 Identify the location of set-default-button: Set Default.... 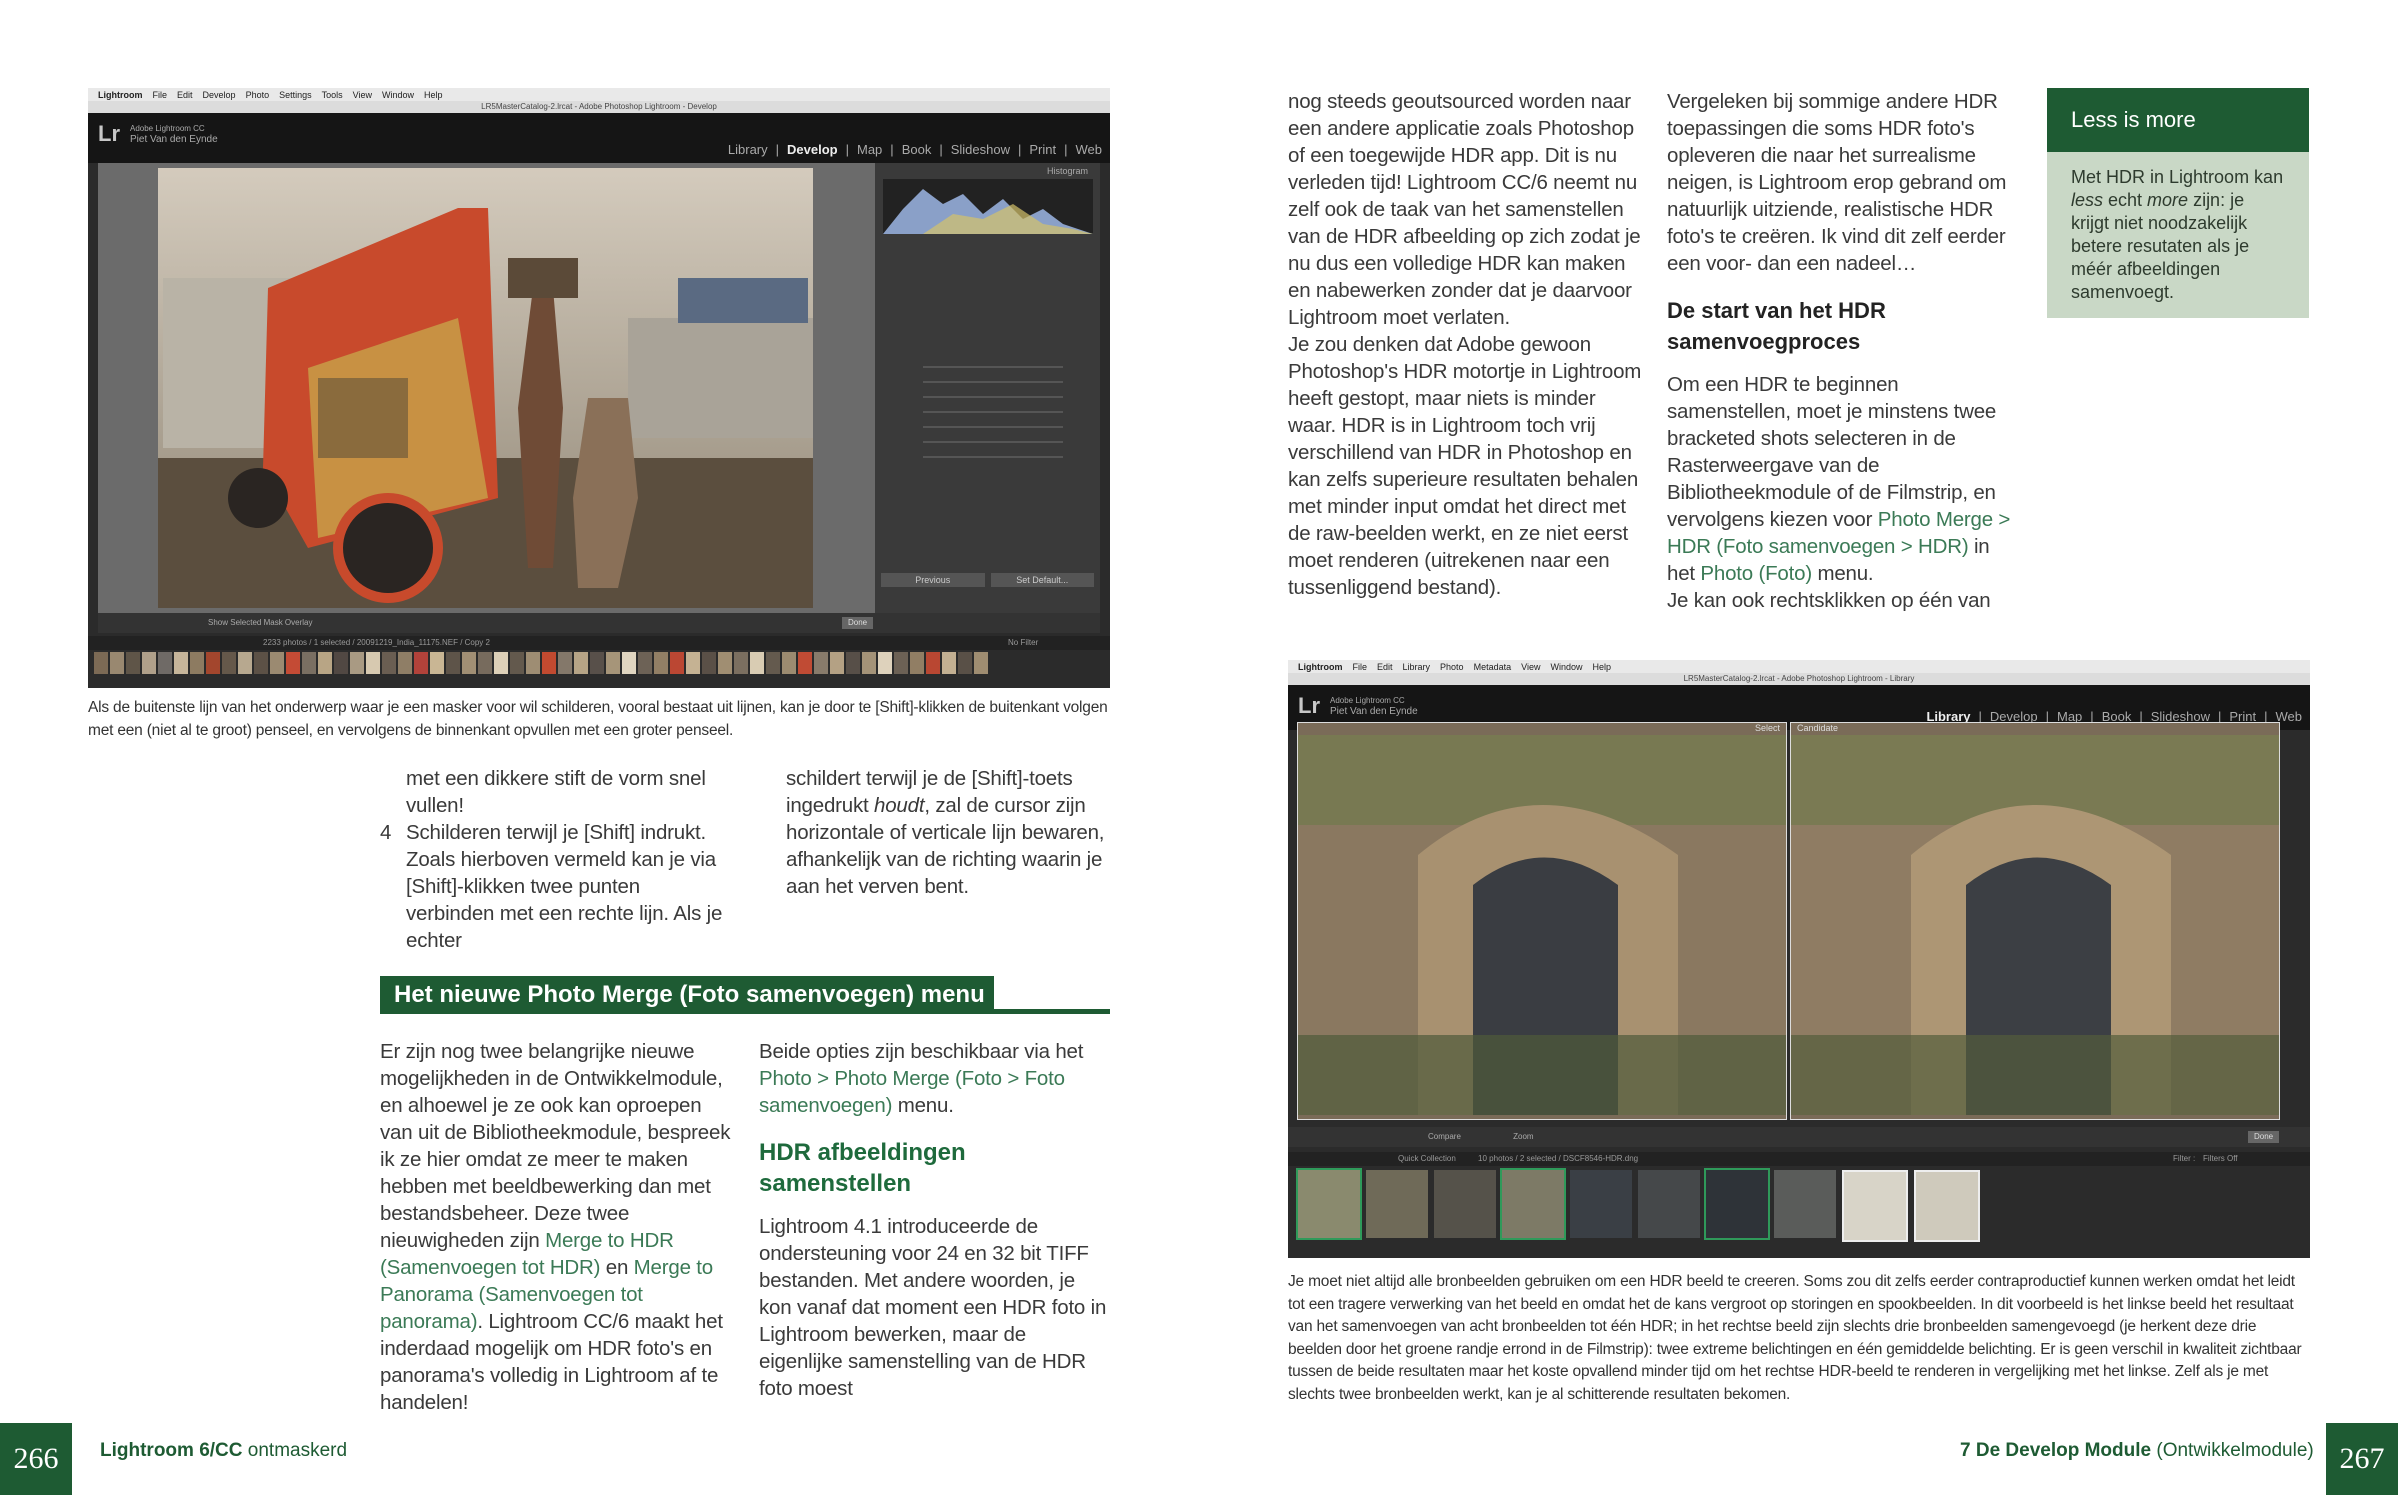
(1042, 580).